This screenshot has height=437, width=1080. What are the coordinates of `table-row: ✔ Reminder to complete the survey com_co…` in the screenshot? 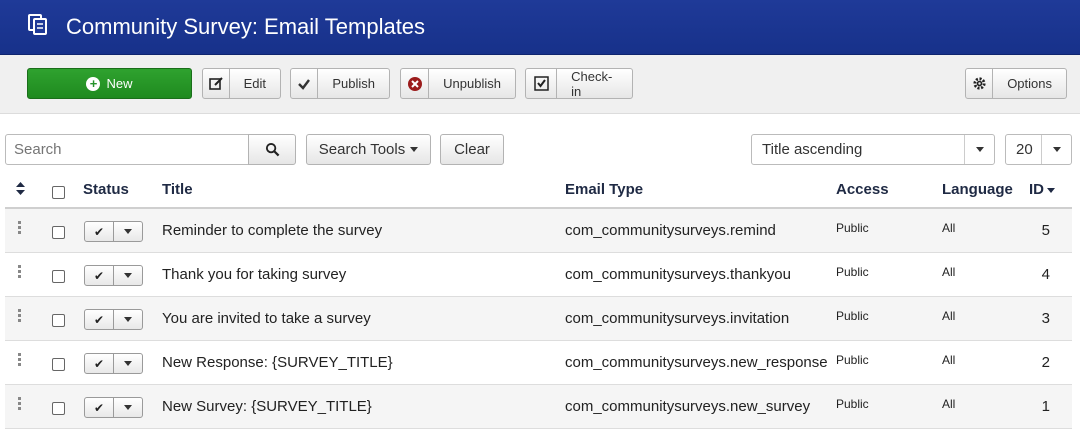 It's located at (538, 231).